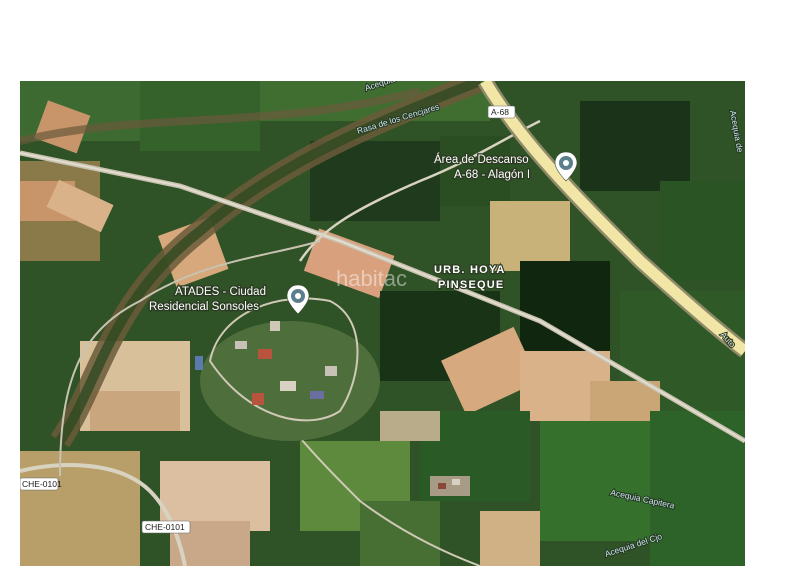  I want to click on place-label-area-descanso-line2: A-68 - Alagón I, so click(492, 175).